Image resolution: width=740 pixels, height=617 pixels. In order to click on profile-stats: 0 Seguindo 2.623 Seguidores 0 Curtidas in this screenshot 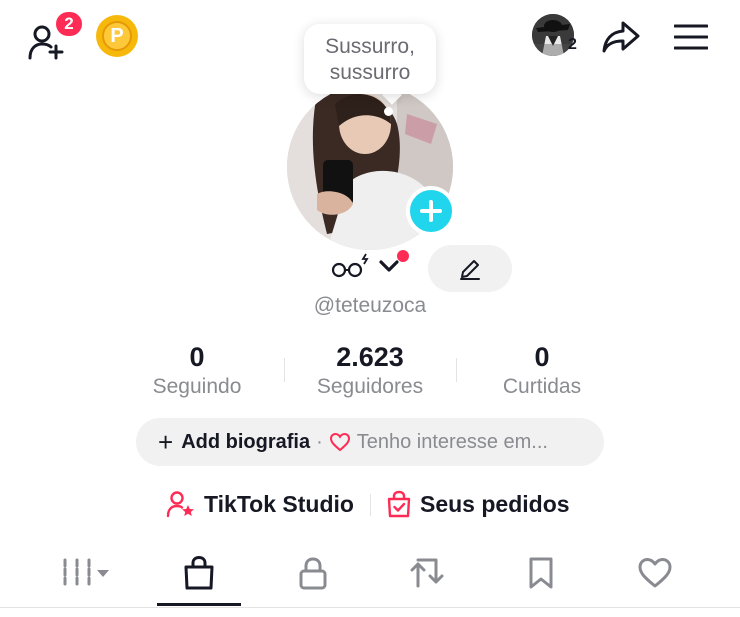, I will do `click(370, 375)`.